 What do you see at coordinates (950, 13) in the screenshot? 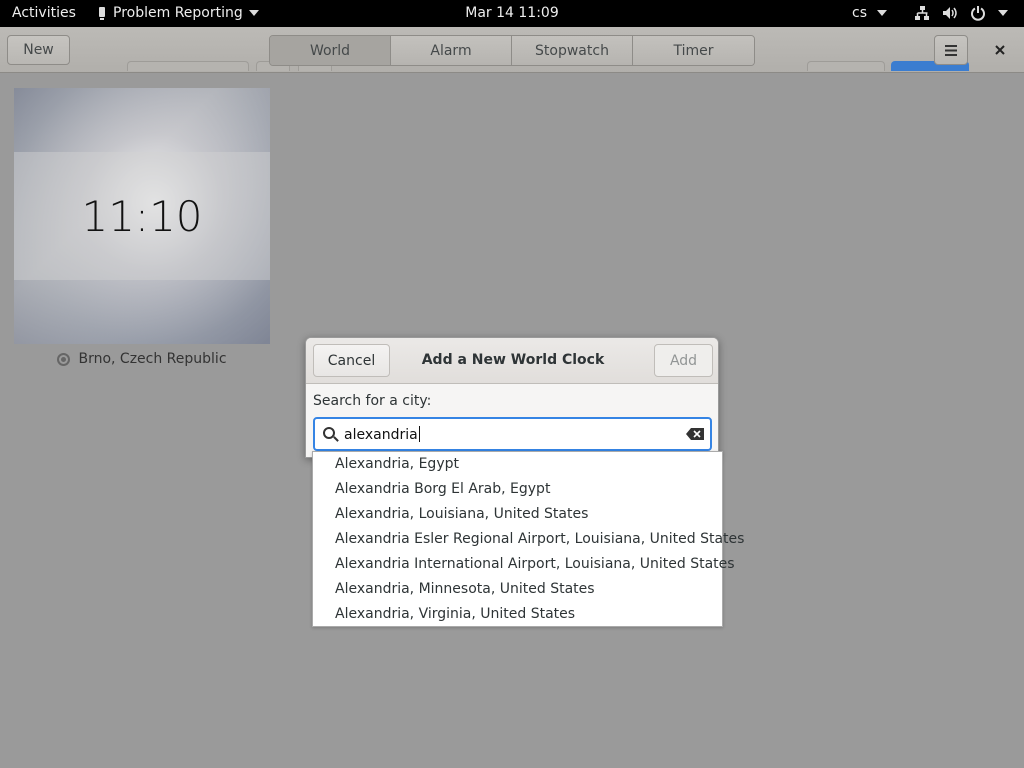
I see `volume-icon` at bounding box center [950, 13].